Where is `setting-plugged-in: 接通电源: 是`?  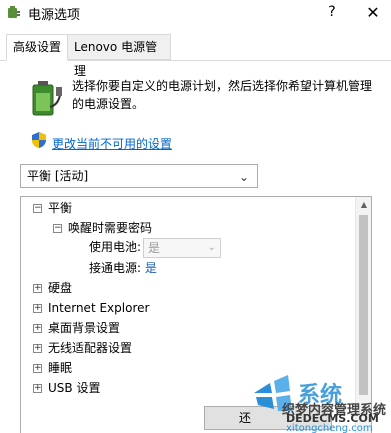
setting-plugged-in: 接通电源: 是 is located at coordinates (123, 268).